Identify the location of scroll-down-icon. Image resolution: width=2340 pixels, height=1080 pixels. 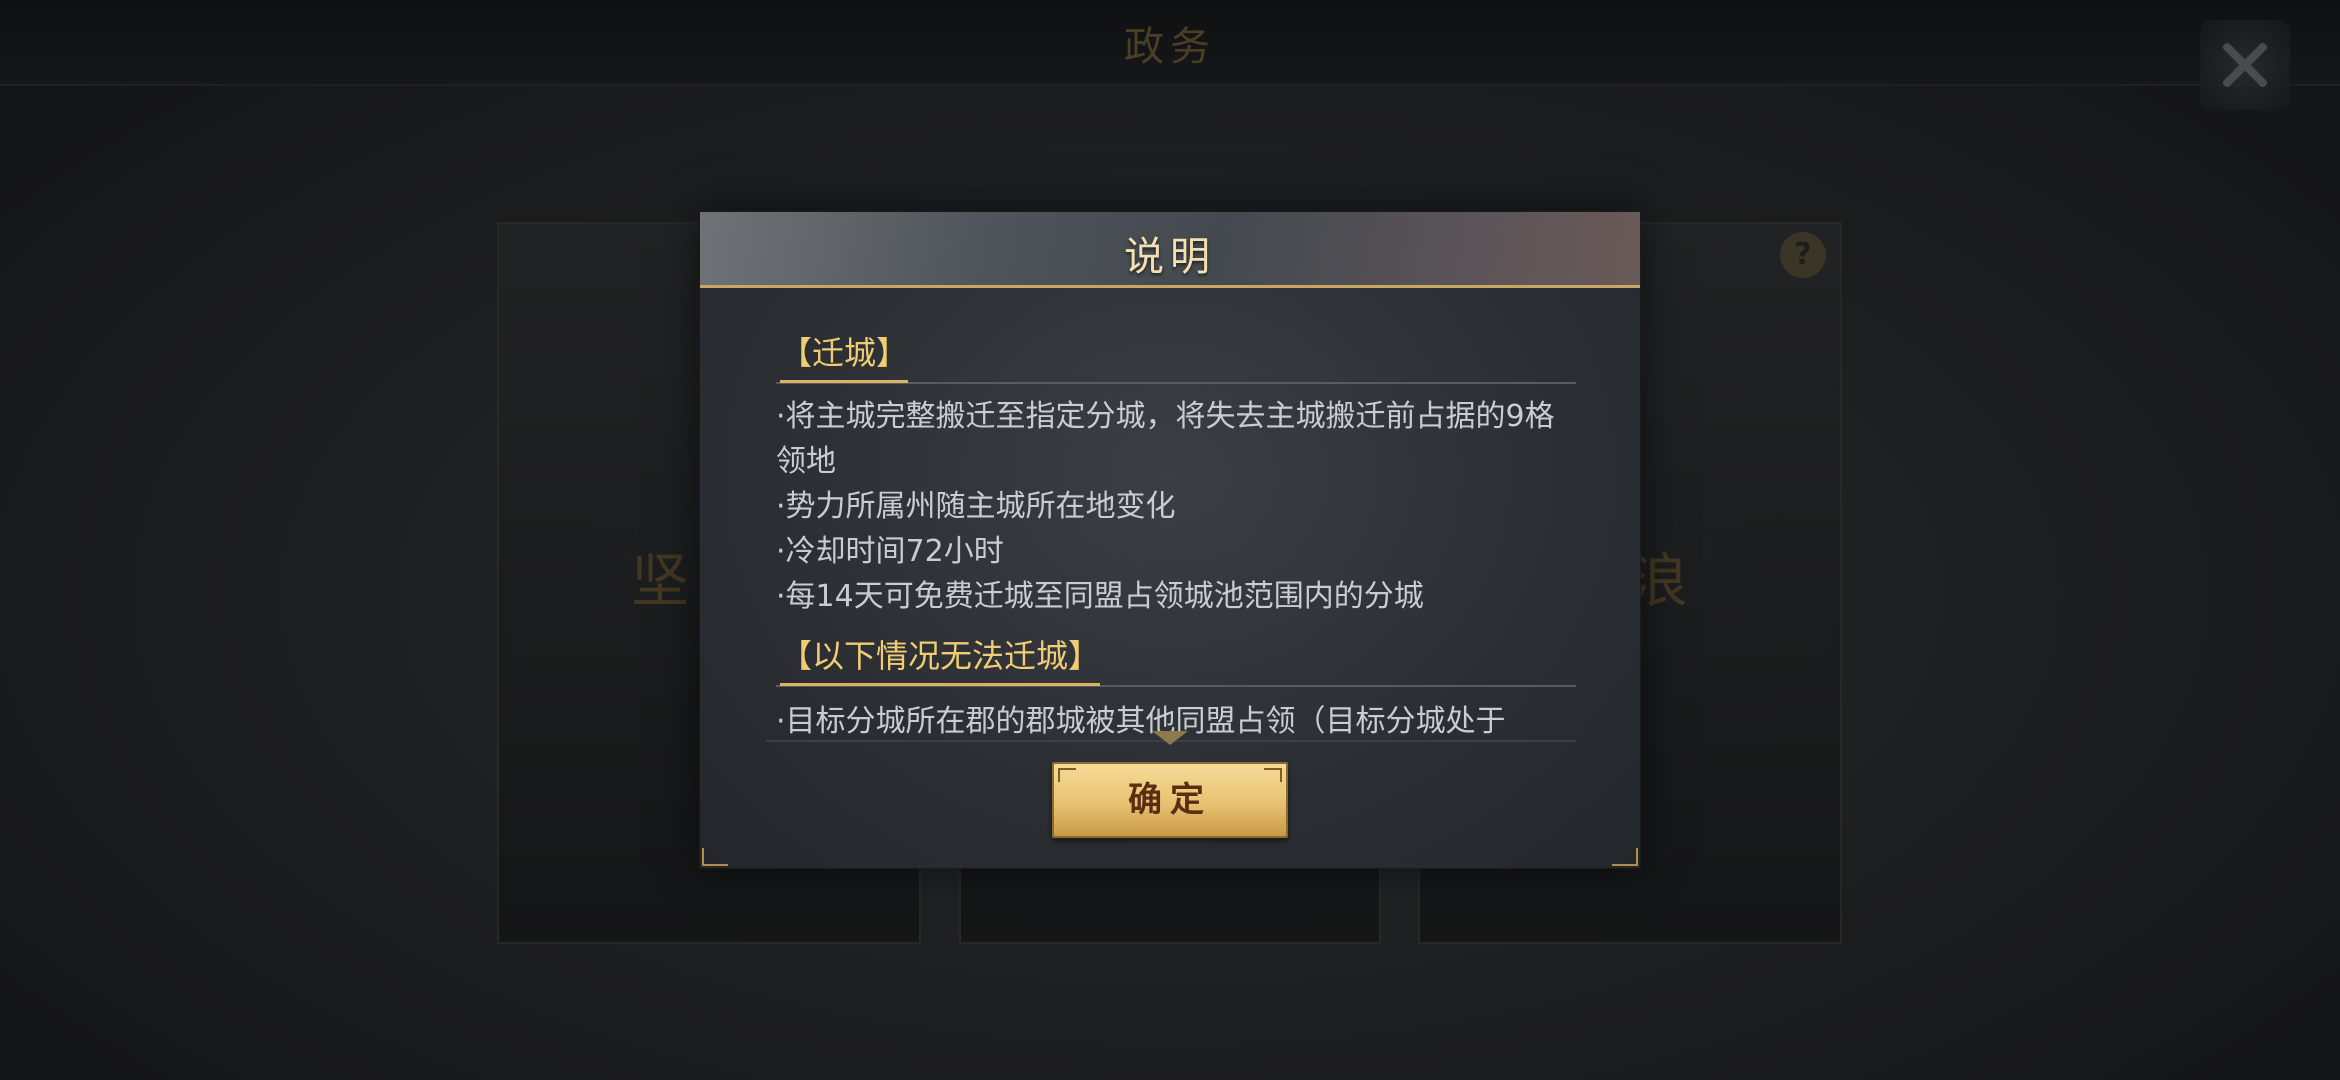
(1170, 738).